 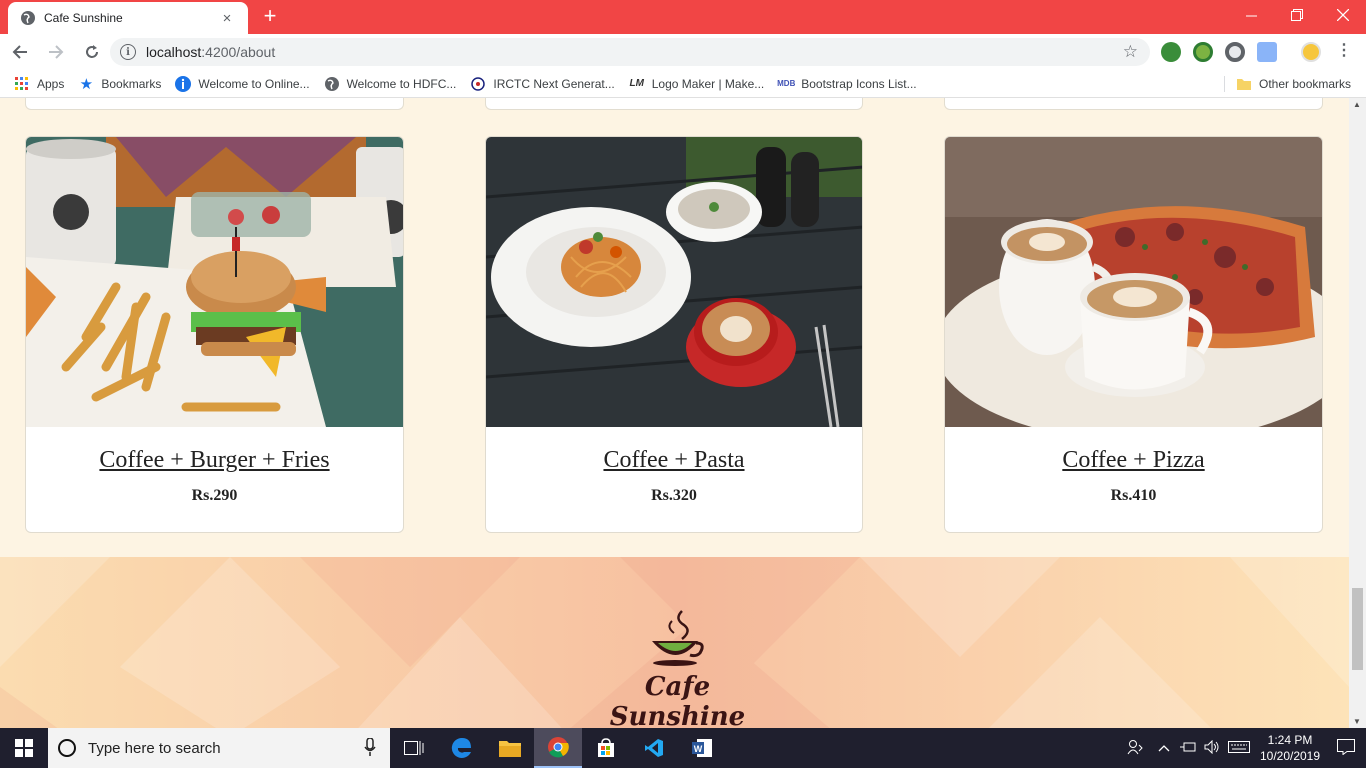 I want to click on bookmark-bookmarks: ★ Bookmarks, so click(x=120, y=84).